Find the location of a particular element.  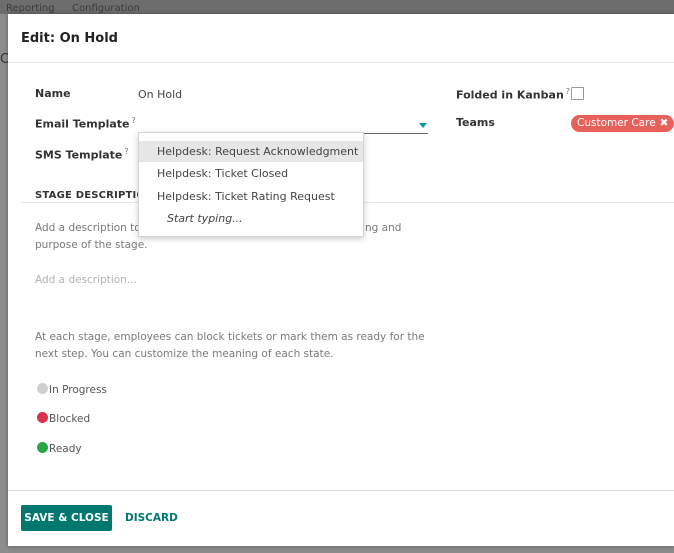

dropdown-caret-icon is located at coordinates (423, 125).